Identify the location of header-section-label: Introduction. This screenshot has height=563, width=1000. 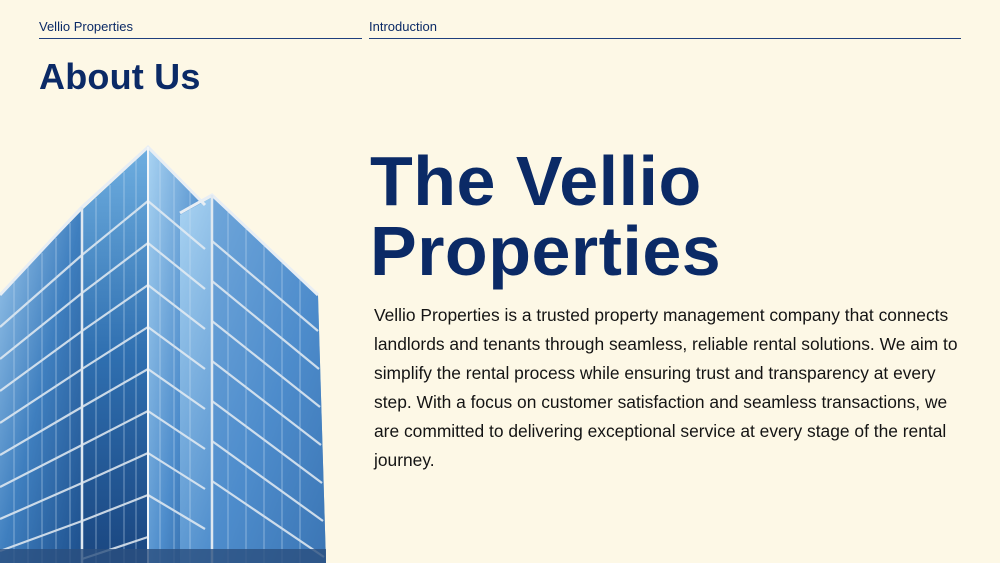
(665, 29).